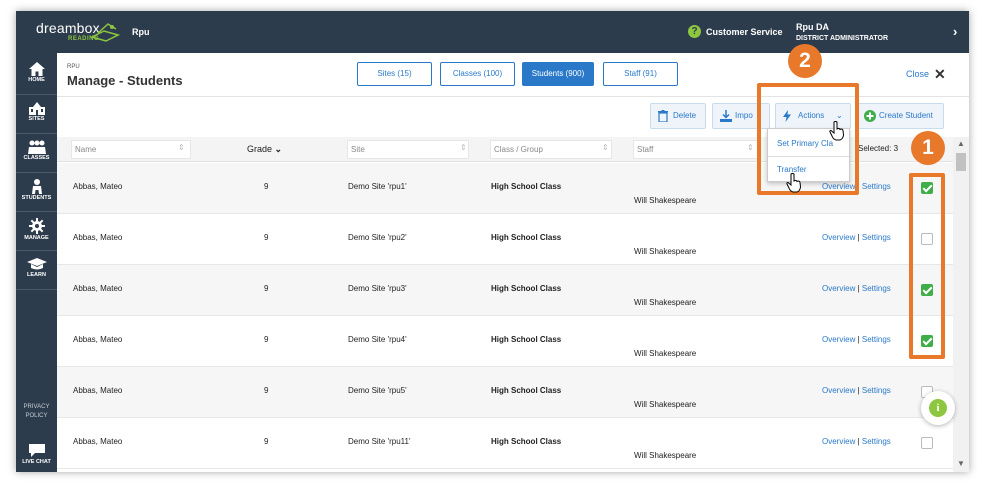 The image size is (984, 484). What do you see at coordinates (36, 158) in the screenshot?
I see `sidebar-label-classes: CLASSES` at bounding box center [36, 158].